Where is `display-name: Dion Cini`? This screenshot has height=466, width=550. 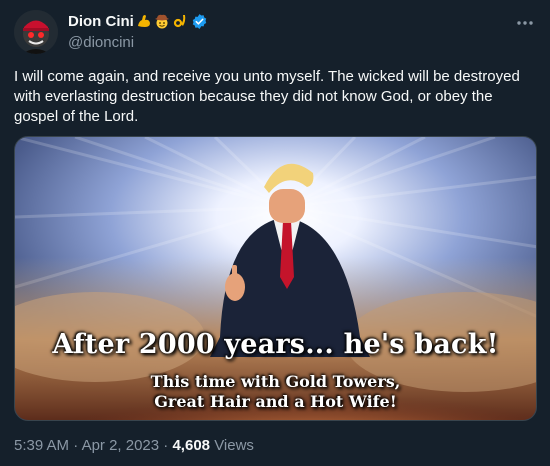 display-name: Dion Cini is located at coordinates (101, 21).